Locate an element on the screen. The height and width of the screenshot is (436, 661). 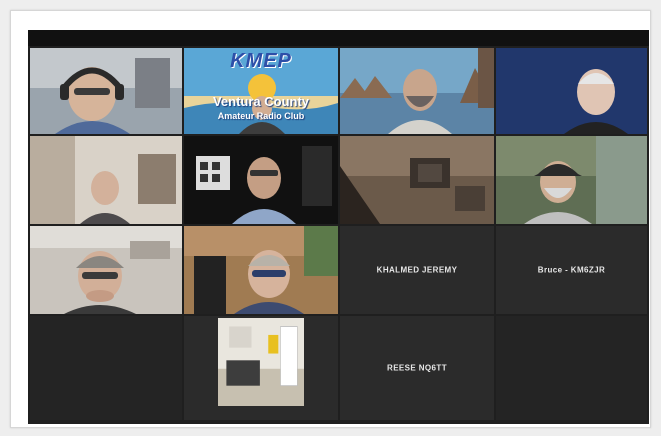
club-banner-line-1: Ventura County is located at coordinates (261, 101).